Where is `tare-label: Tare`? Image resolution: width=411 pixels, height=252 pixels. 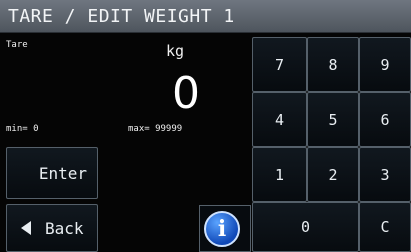
tare-label: Tare is located at coordinates (17, 45).